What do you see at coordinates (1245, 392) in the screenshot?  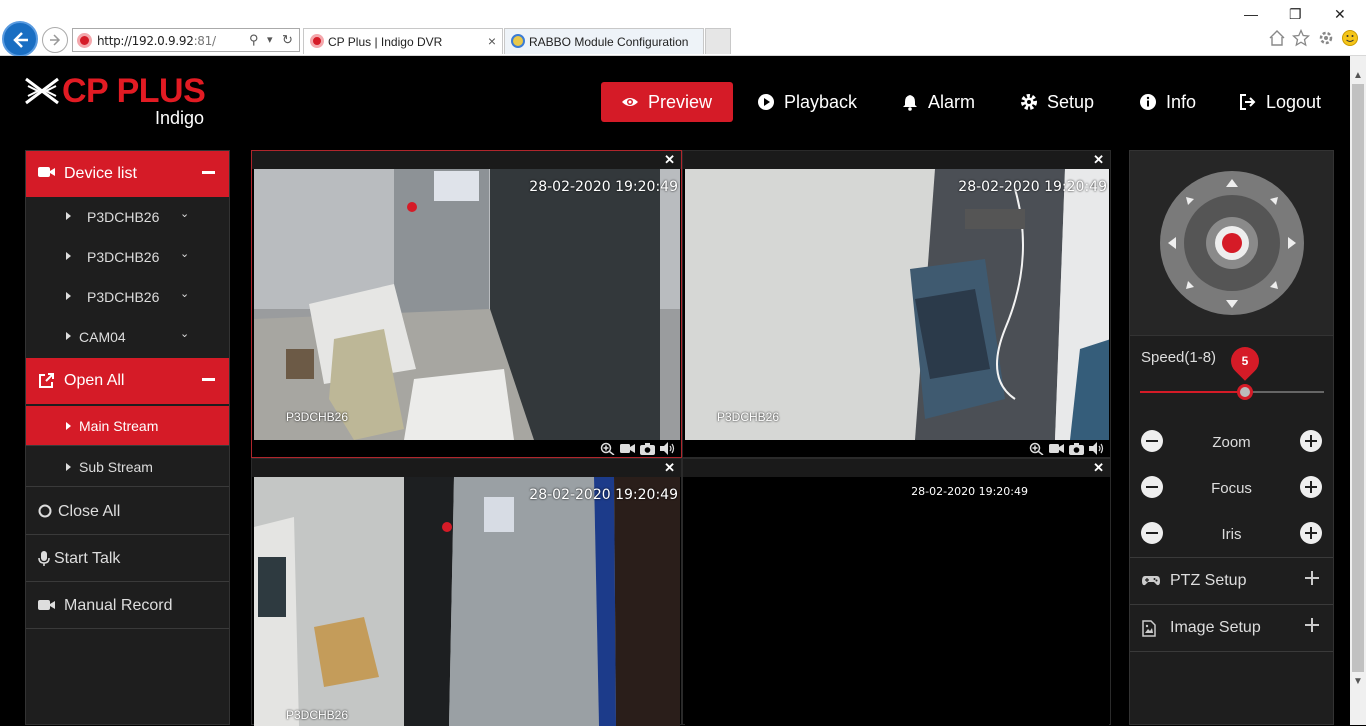 I see `speed-slider-knob` at bounding box center [1245, 392].